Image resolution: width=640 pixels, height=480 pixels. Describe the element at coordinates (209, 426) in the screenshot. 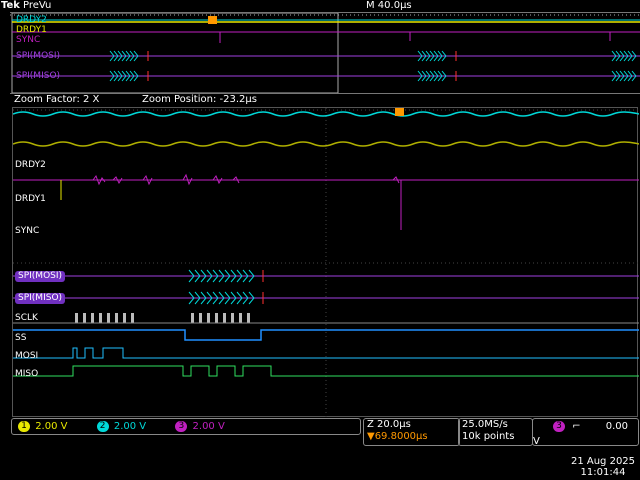

I see `ch3-scale: 2.00 V` at that location.